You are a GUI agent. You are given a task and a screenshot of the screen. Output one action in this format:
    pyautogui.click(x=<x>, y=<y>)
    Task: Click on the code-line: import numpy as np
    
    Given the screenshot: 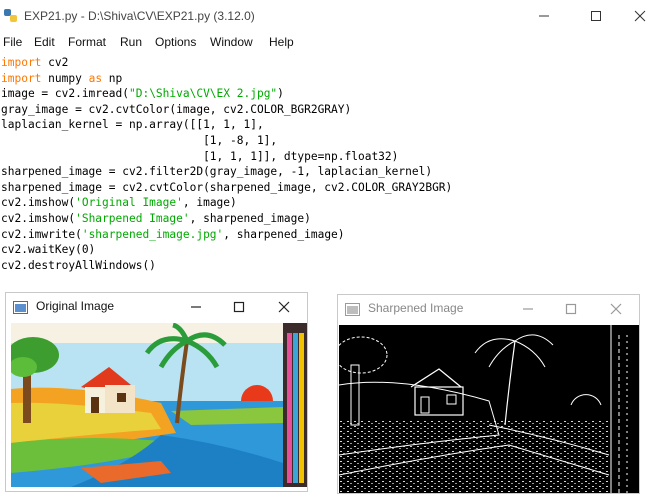 What is the action you would take?
    pyautogui.click(x=61, y=79)
    